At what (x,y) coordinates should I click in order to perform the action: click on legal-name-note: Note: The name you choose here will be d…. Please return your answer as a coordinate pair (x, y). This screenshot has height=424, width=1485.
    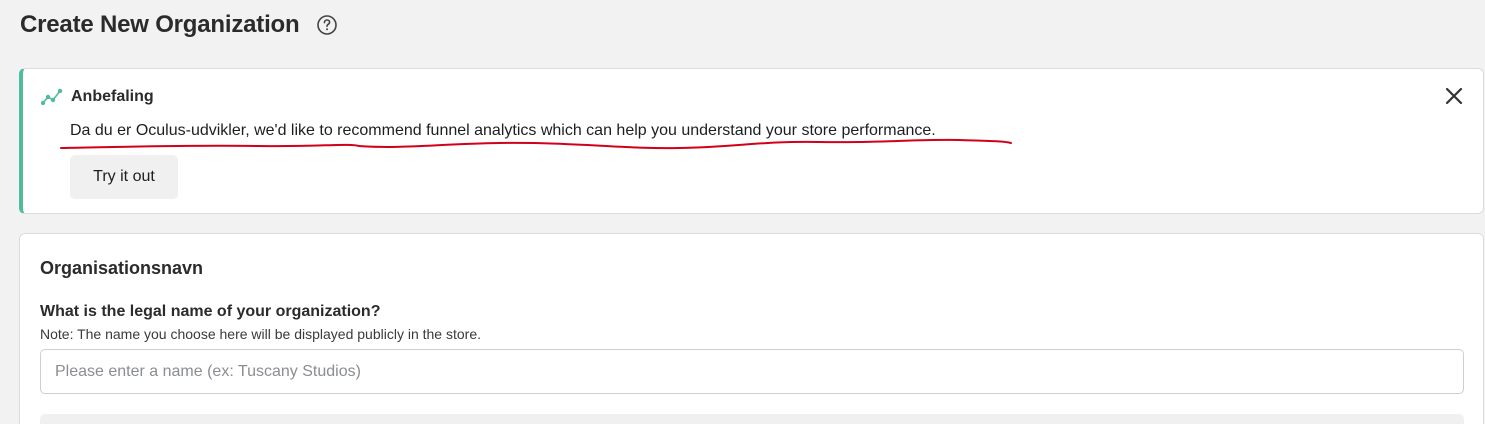
    Looking at the image, I should click on (260, 334).